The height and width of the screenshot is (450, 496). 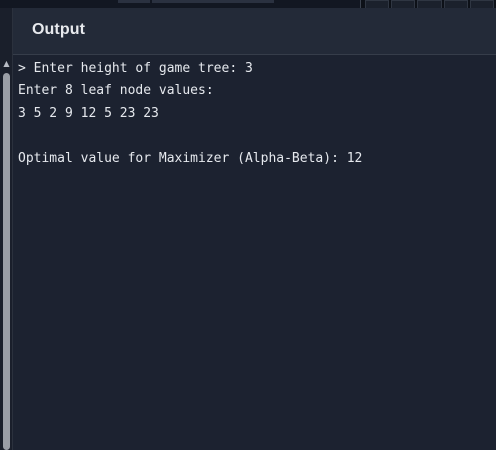 I want to click on console-line: Enter 8 leaf node values:, so click(x=116, y=91).